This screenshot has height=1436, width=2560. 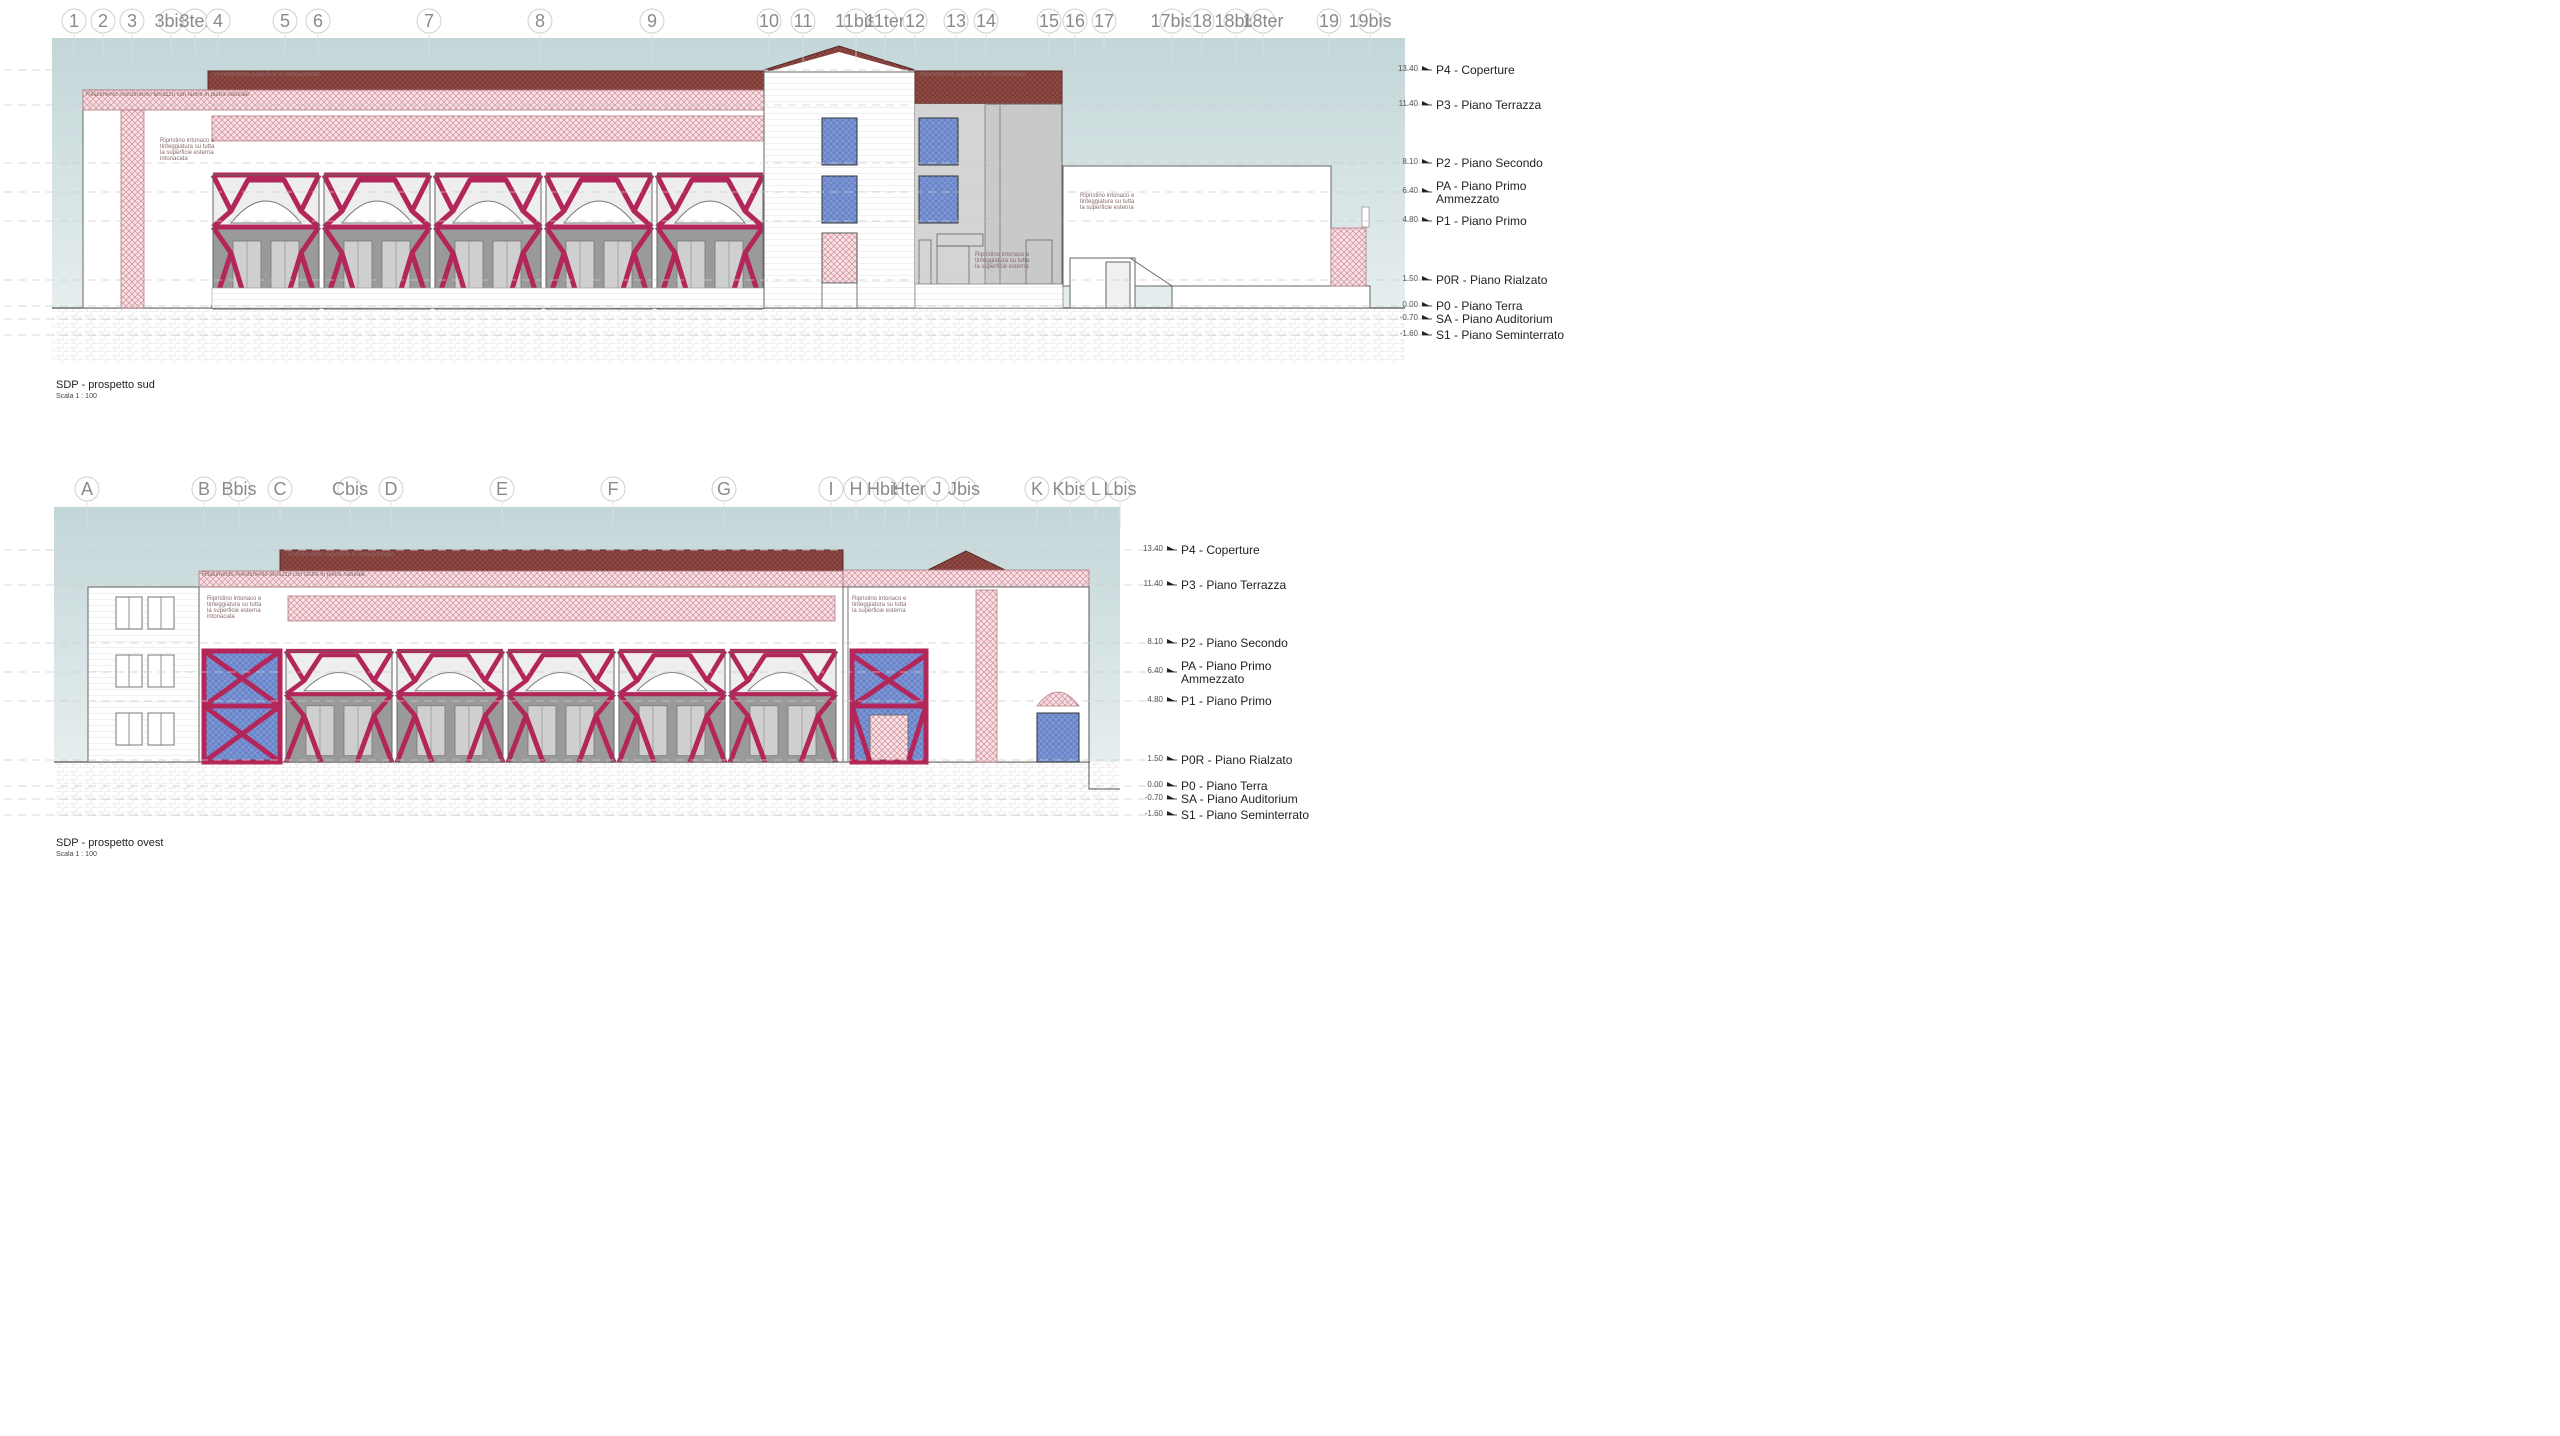 I want to click on level-tag: 1.50 P0R - Piano Rialzato, so click(x=1474, y=280).